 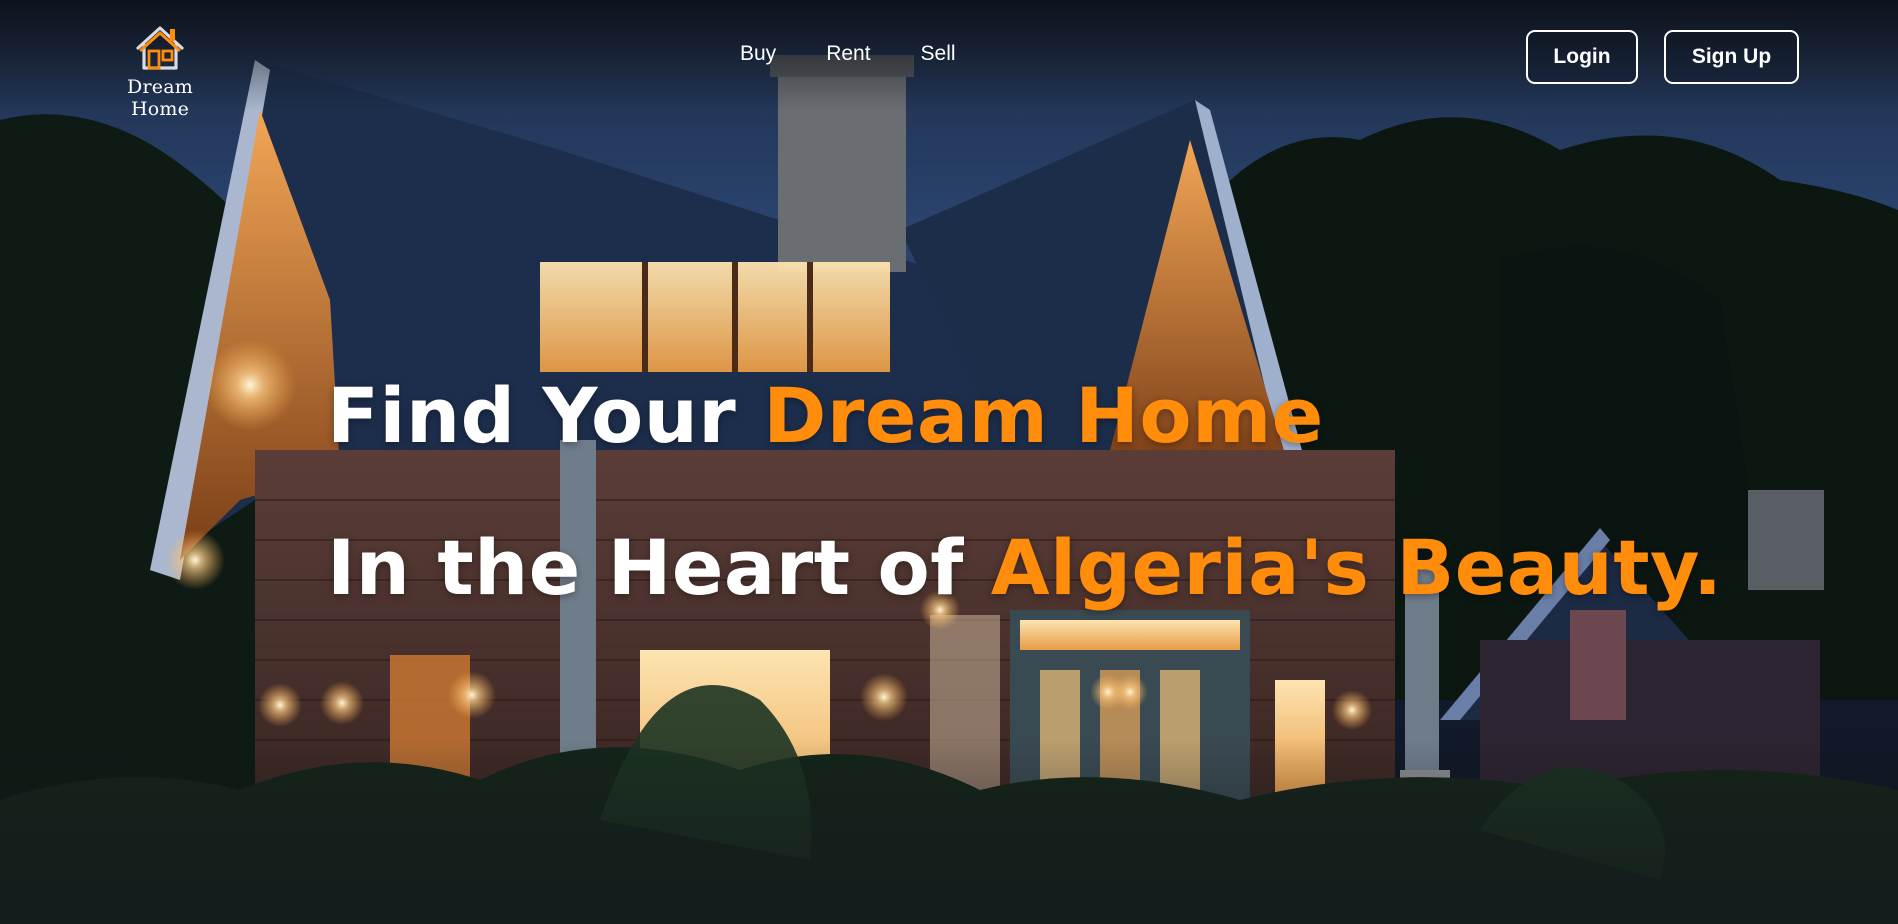 I want to click on headline-line-1: Find Your Dream Home, so click(x=1024, y=416).